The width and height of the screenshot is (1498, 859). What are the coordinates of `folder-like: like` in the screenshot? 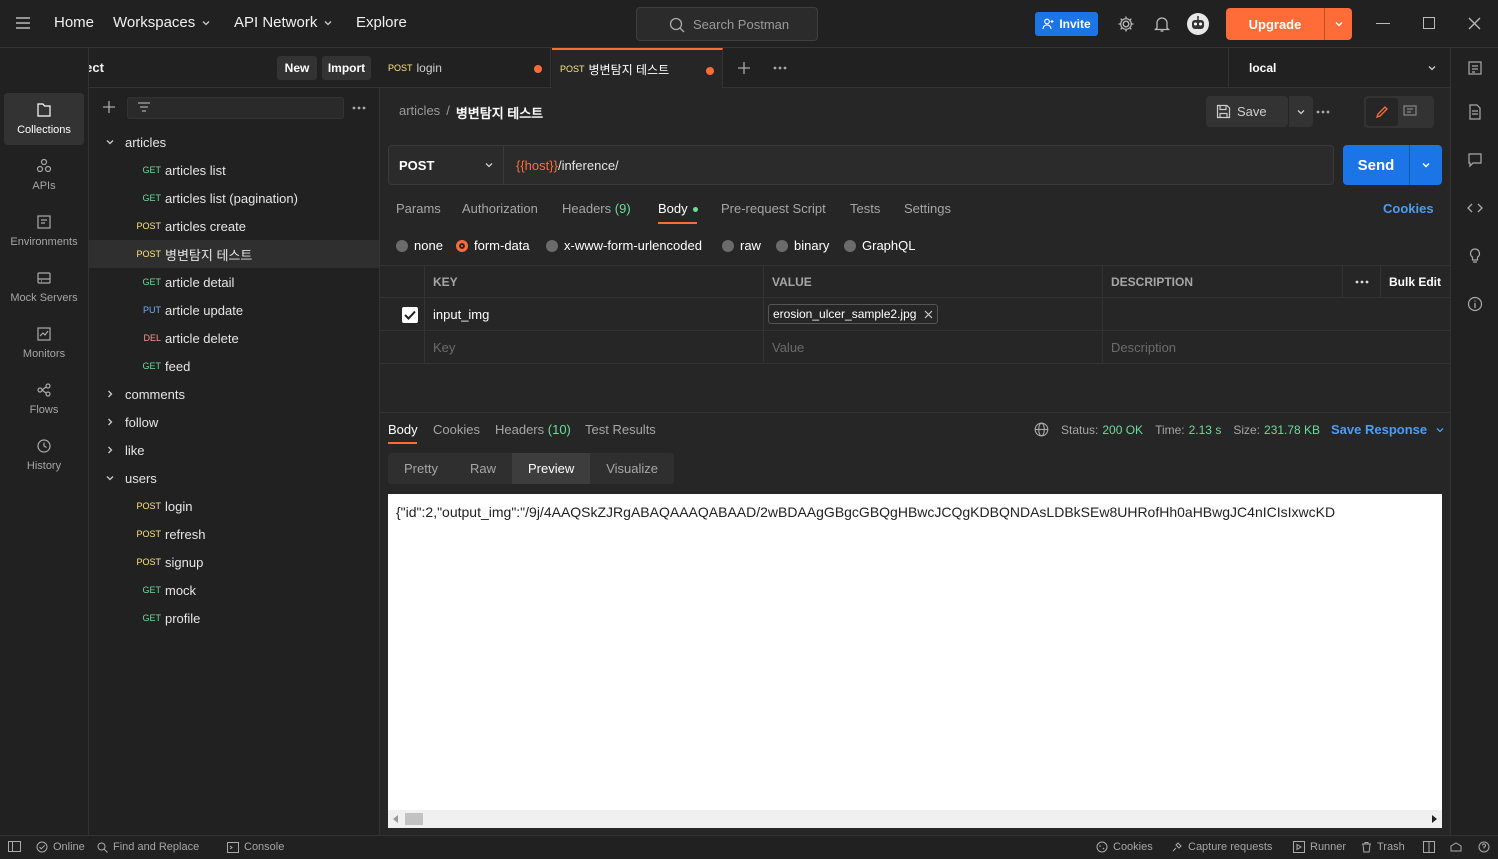 It's located at (234, 450).